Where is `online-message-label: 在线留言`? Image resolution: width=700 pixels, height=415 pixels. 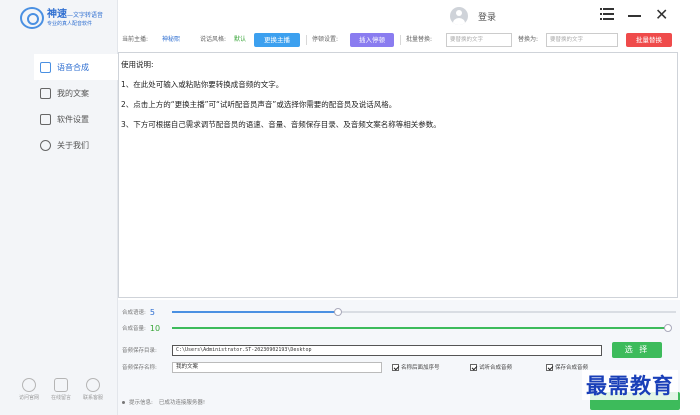 online-message-label: 在线留言 is located at coordinates (60, 398).